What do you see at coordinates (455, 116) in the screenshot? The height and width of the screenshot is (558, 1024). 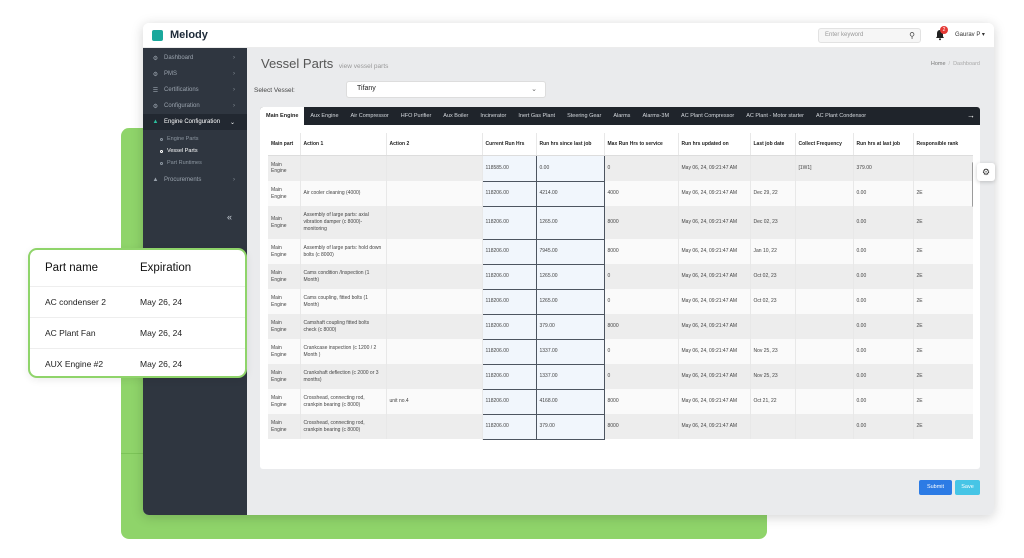 I see `tab-aux-boiler: Aux Boiler` at bounding box center [455, 116].